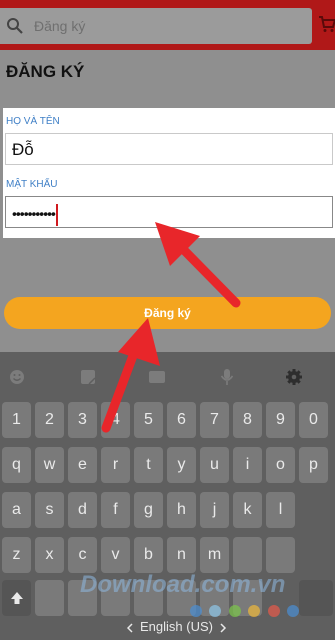 This screenshot has height=640, width=335. I want to click on chevron-right-icon, so click(223, 628).